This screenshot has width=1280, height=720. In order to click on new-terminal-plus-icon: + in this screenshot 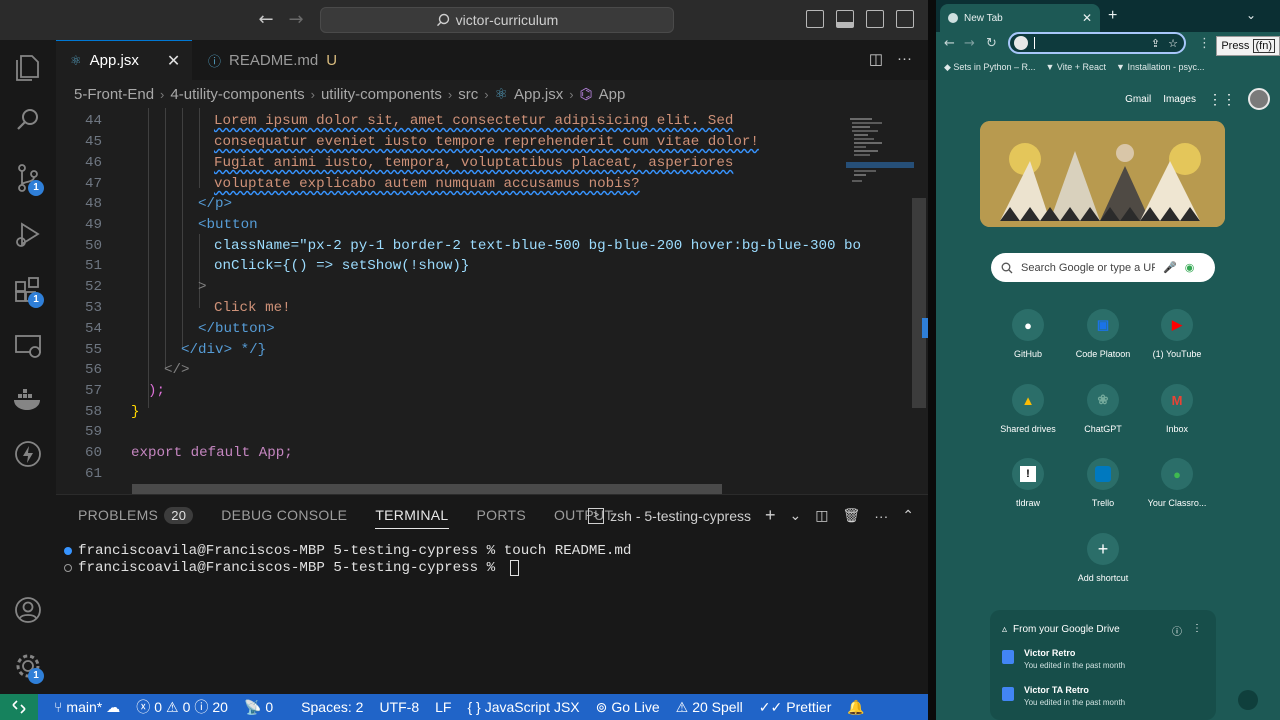, I will do `click(770, 515)`.